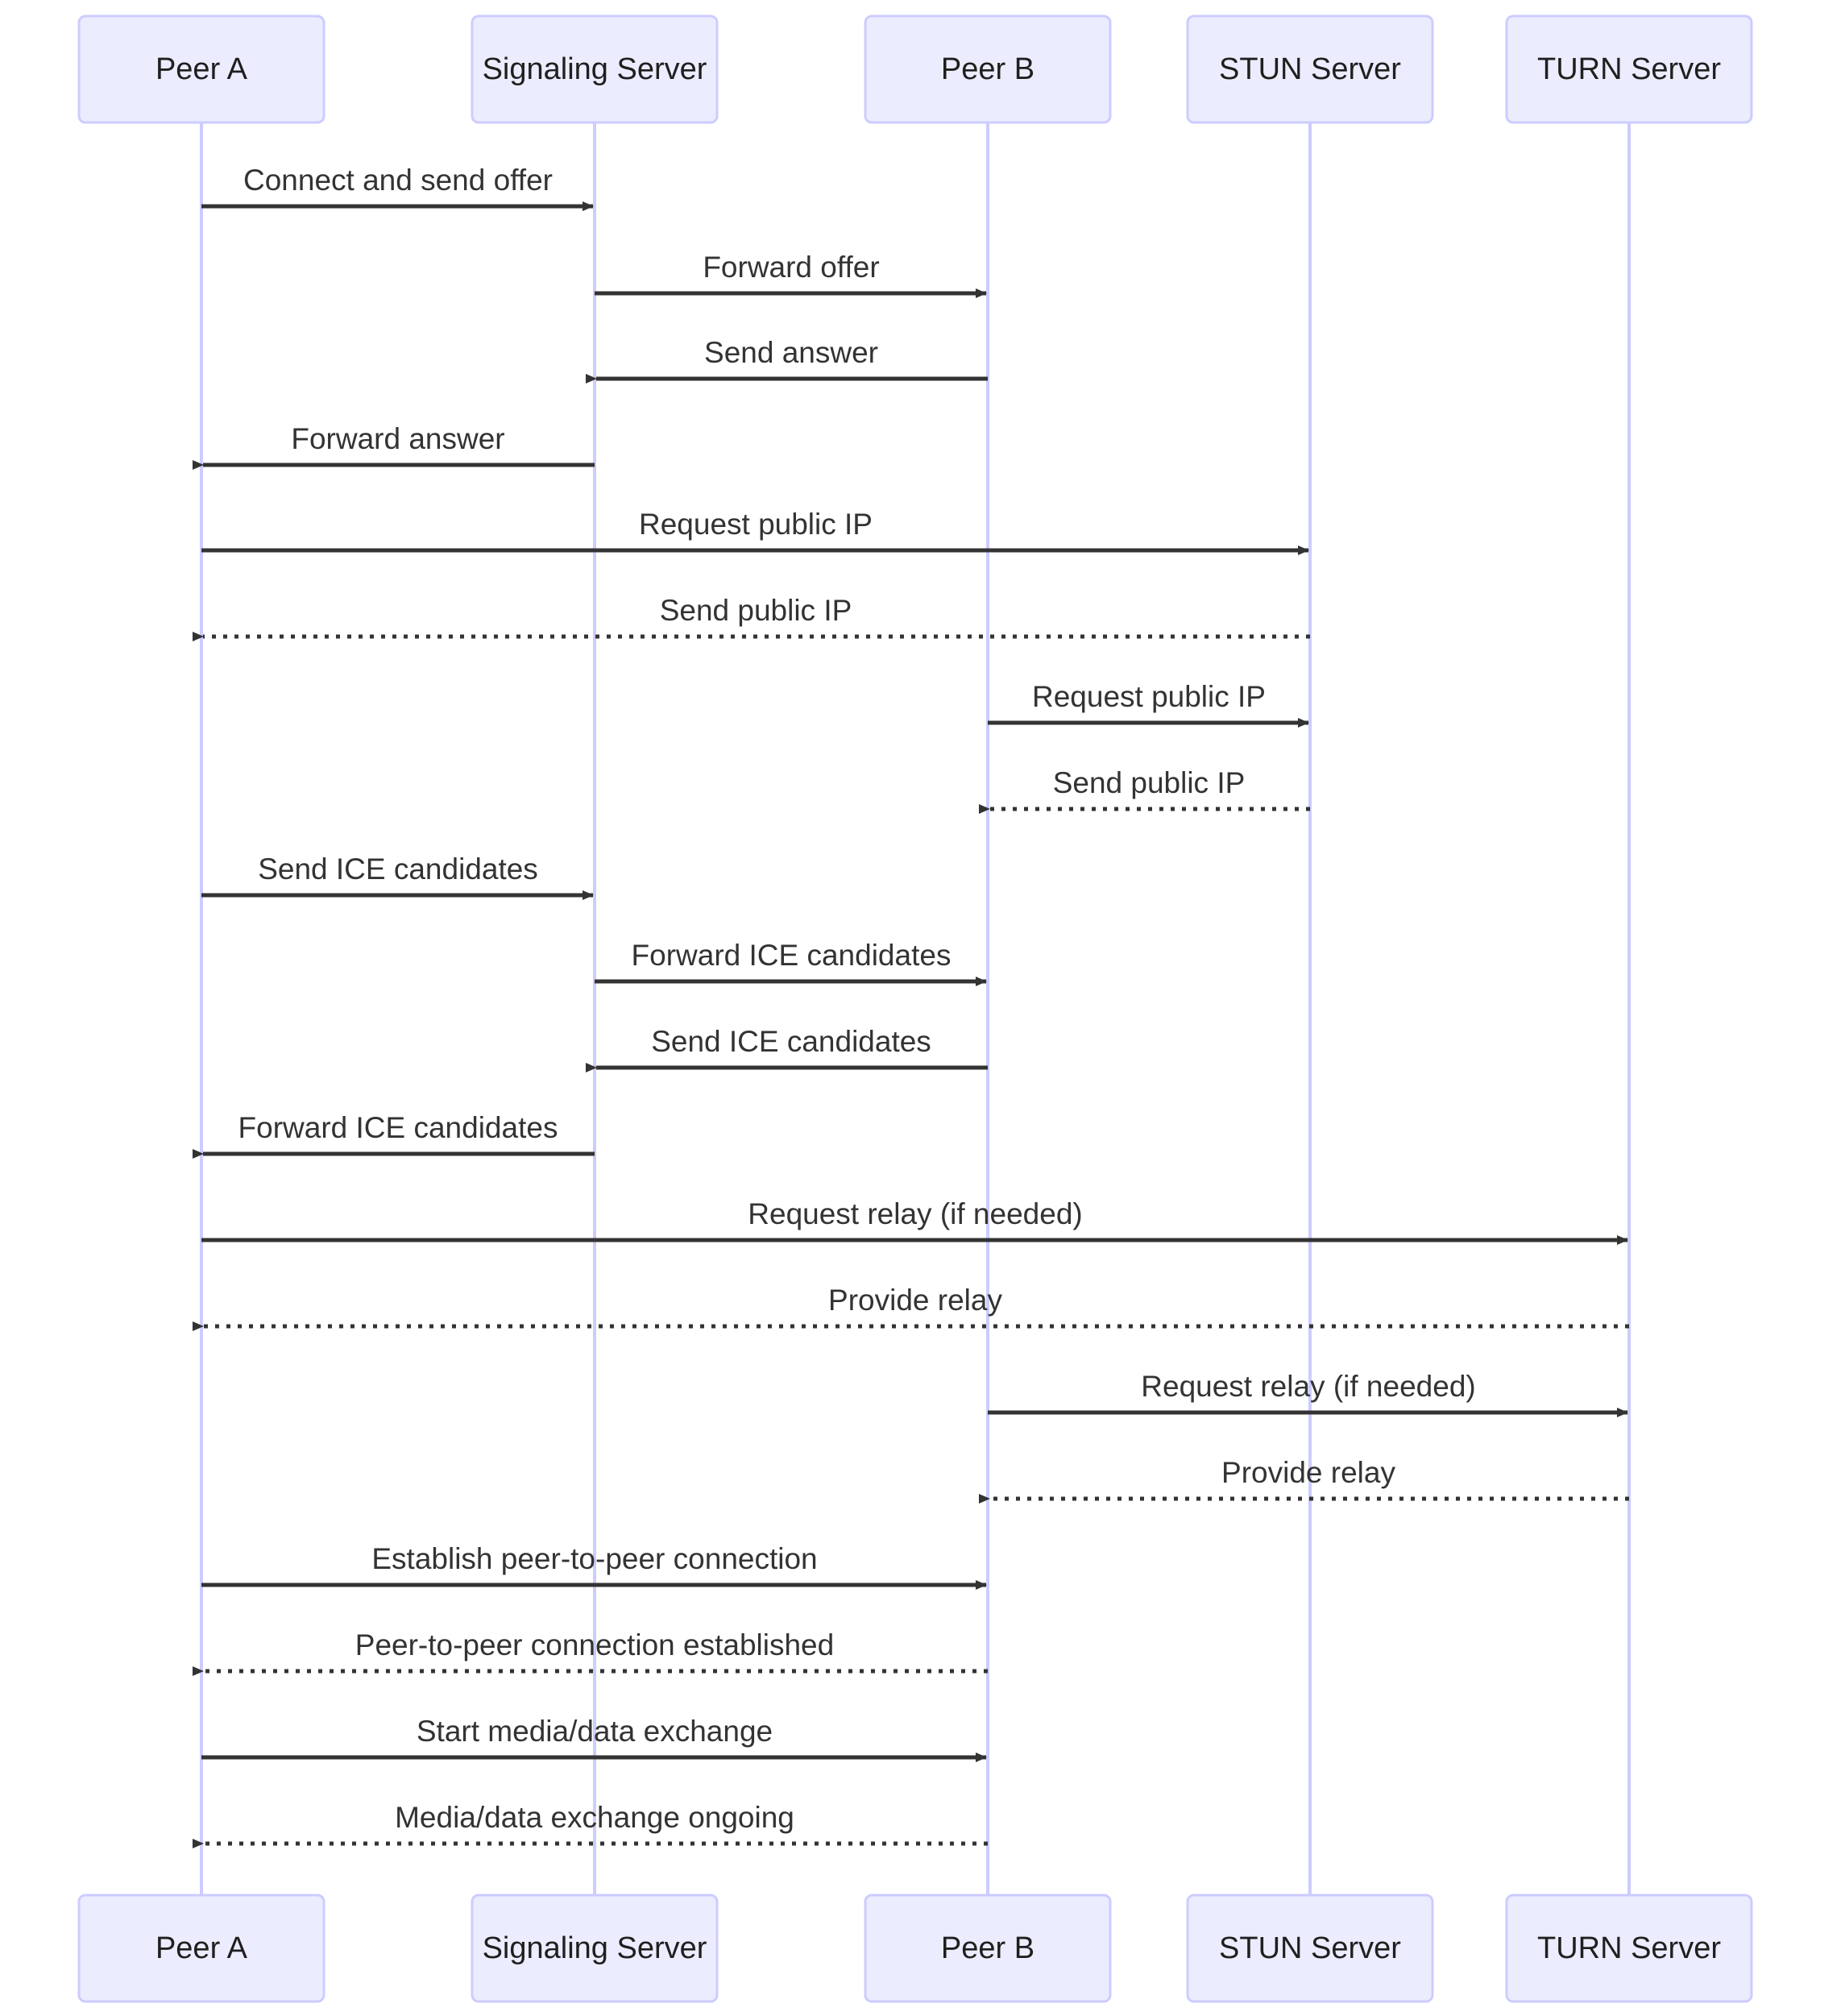 This screenshot has width=1845, height=2016. Describe the element at coordinates (398, 438) in the screenshot. I see `message-label-3: Forward answer` at that location.